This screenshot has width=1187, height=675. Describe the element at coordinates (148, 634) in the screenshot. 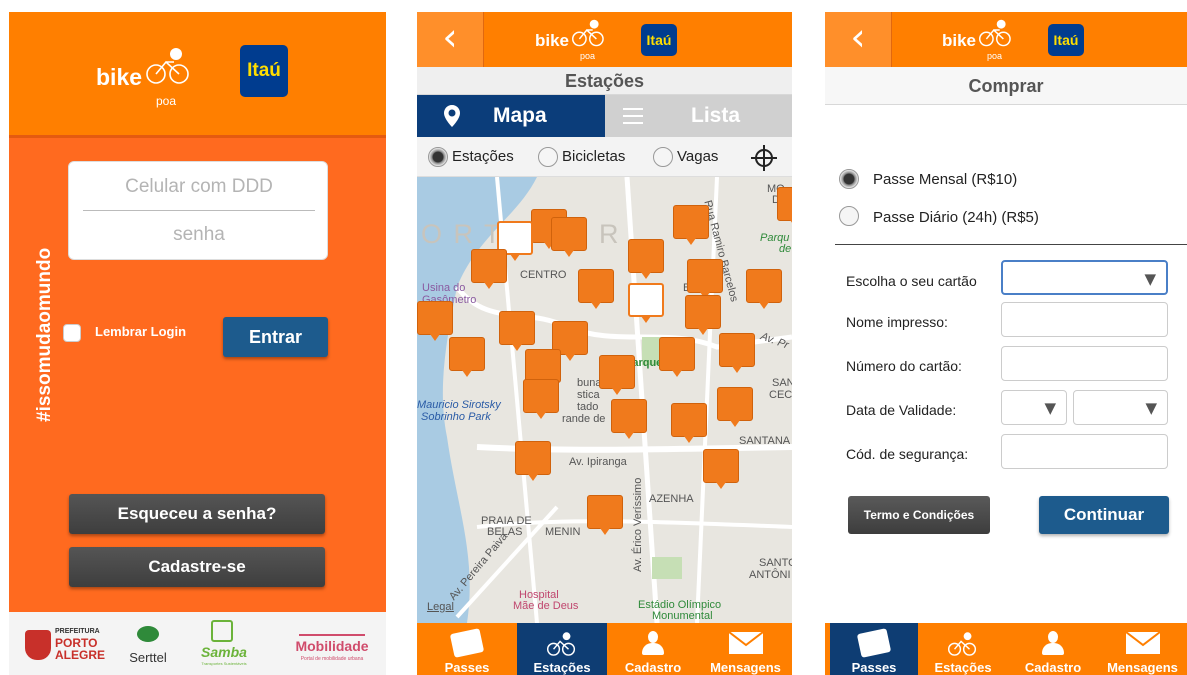

I see `serttel-icon` at that location.